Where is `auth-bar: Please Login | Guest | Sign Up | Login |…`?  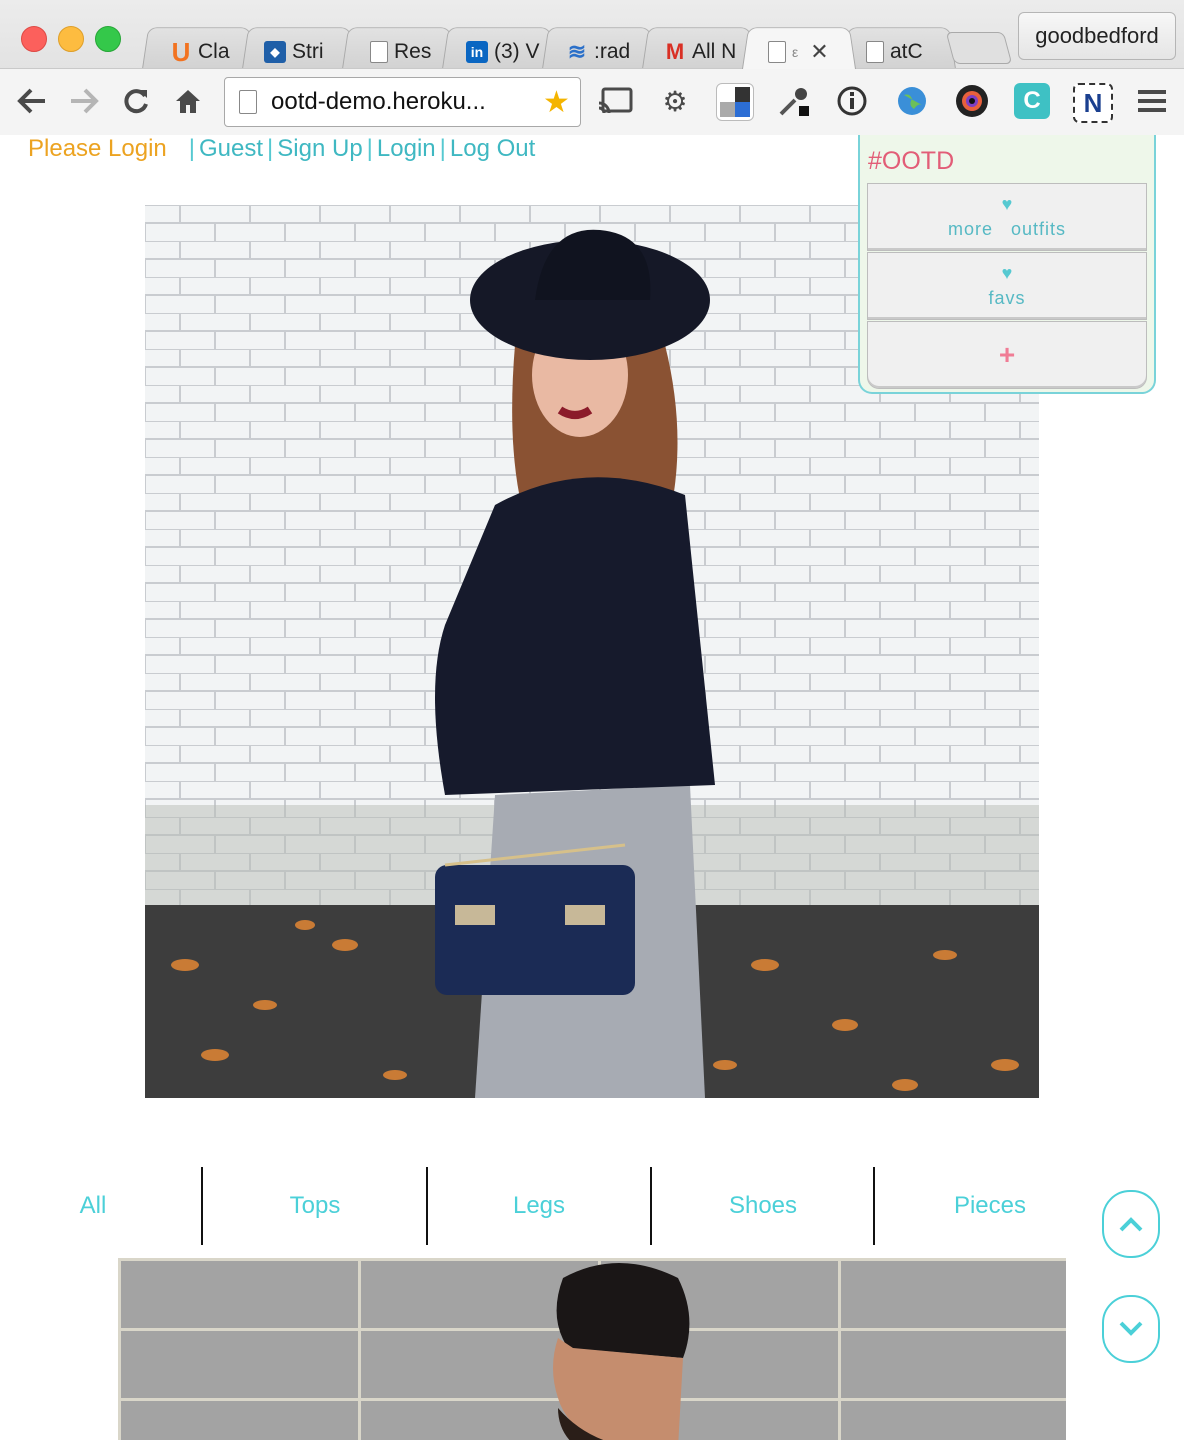 auth-bar: Please Login | Guest | Sign Up | Login |… is located at coordinates (281, 149).